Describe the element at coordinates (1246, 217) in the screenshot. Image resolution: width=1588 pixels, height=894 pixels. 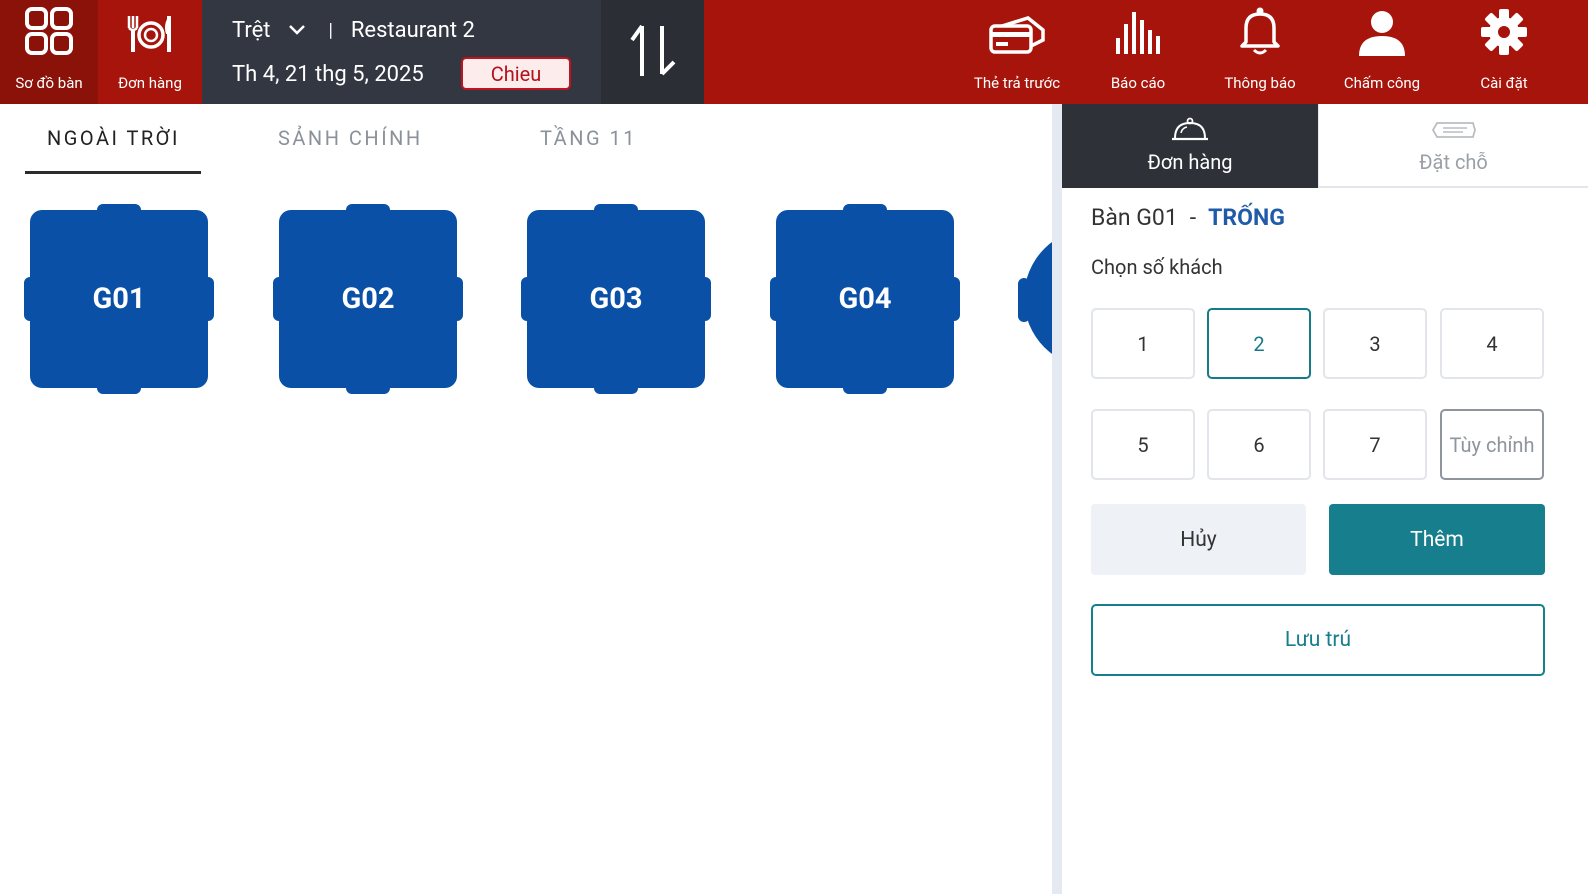
I see `status-badge: TRỐNG` at that location.